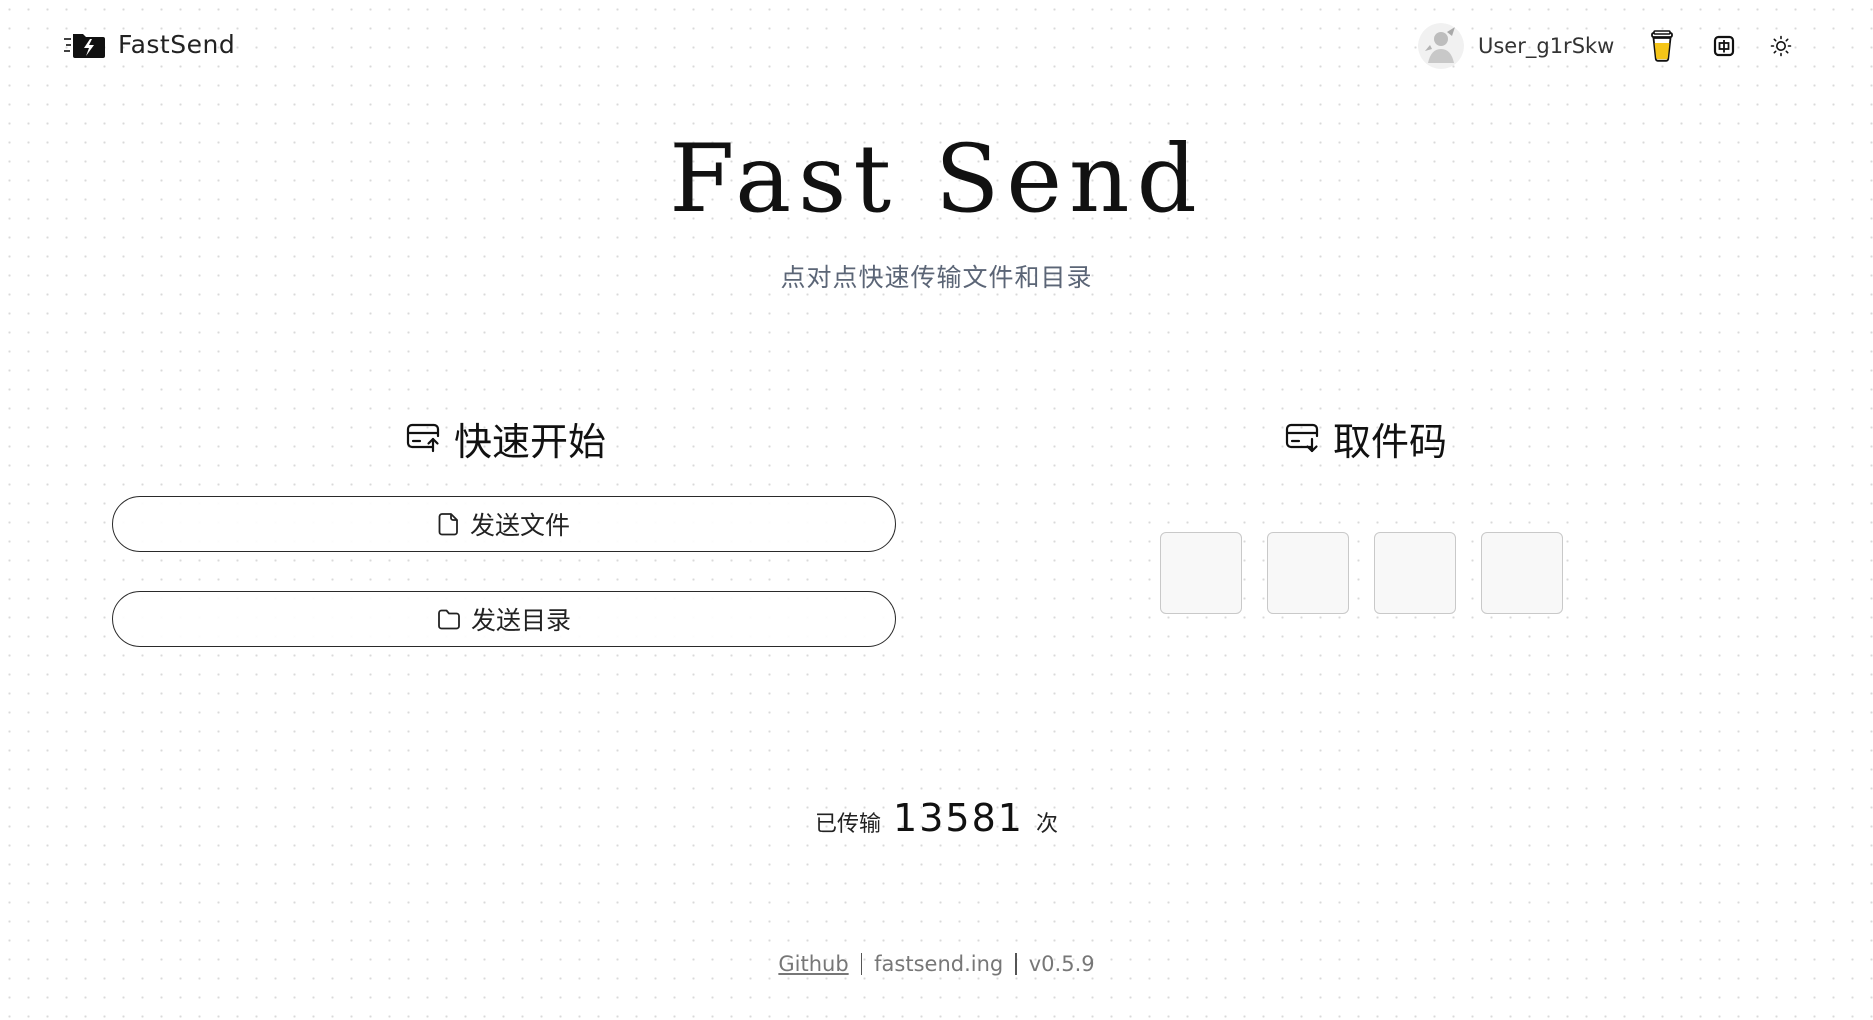 The image size is (1873, 1020). I want to click on pickup-code-heading: 取件码, so click(1366, 438).